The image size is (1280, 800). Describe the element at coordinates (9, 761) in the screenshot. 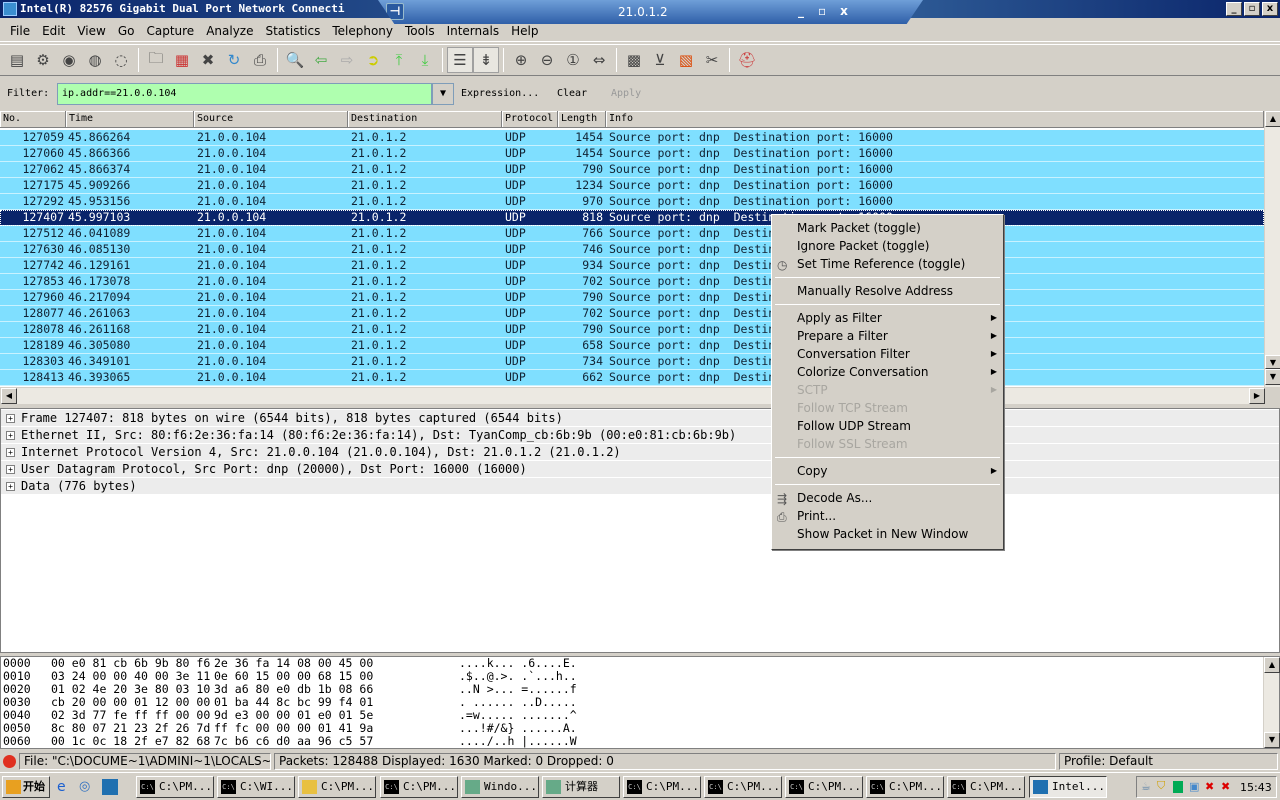

I see `expert-info-icon` at that location.